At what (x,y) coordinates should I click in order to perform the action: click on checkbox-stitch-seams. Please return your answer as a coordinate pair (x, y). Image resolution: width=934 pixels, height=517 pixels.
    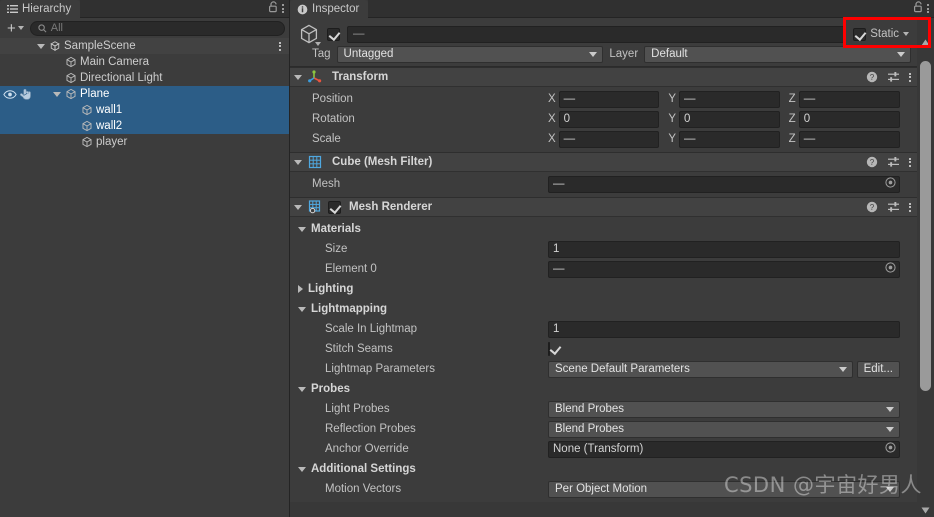
    Looking at the image, I should click on (549, 349).